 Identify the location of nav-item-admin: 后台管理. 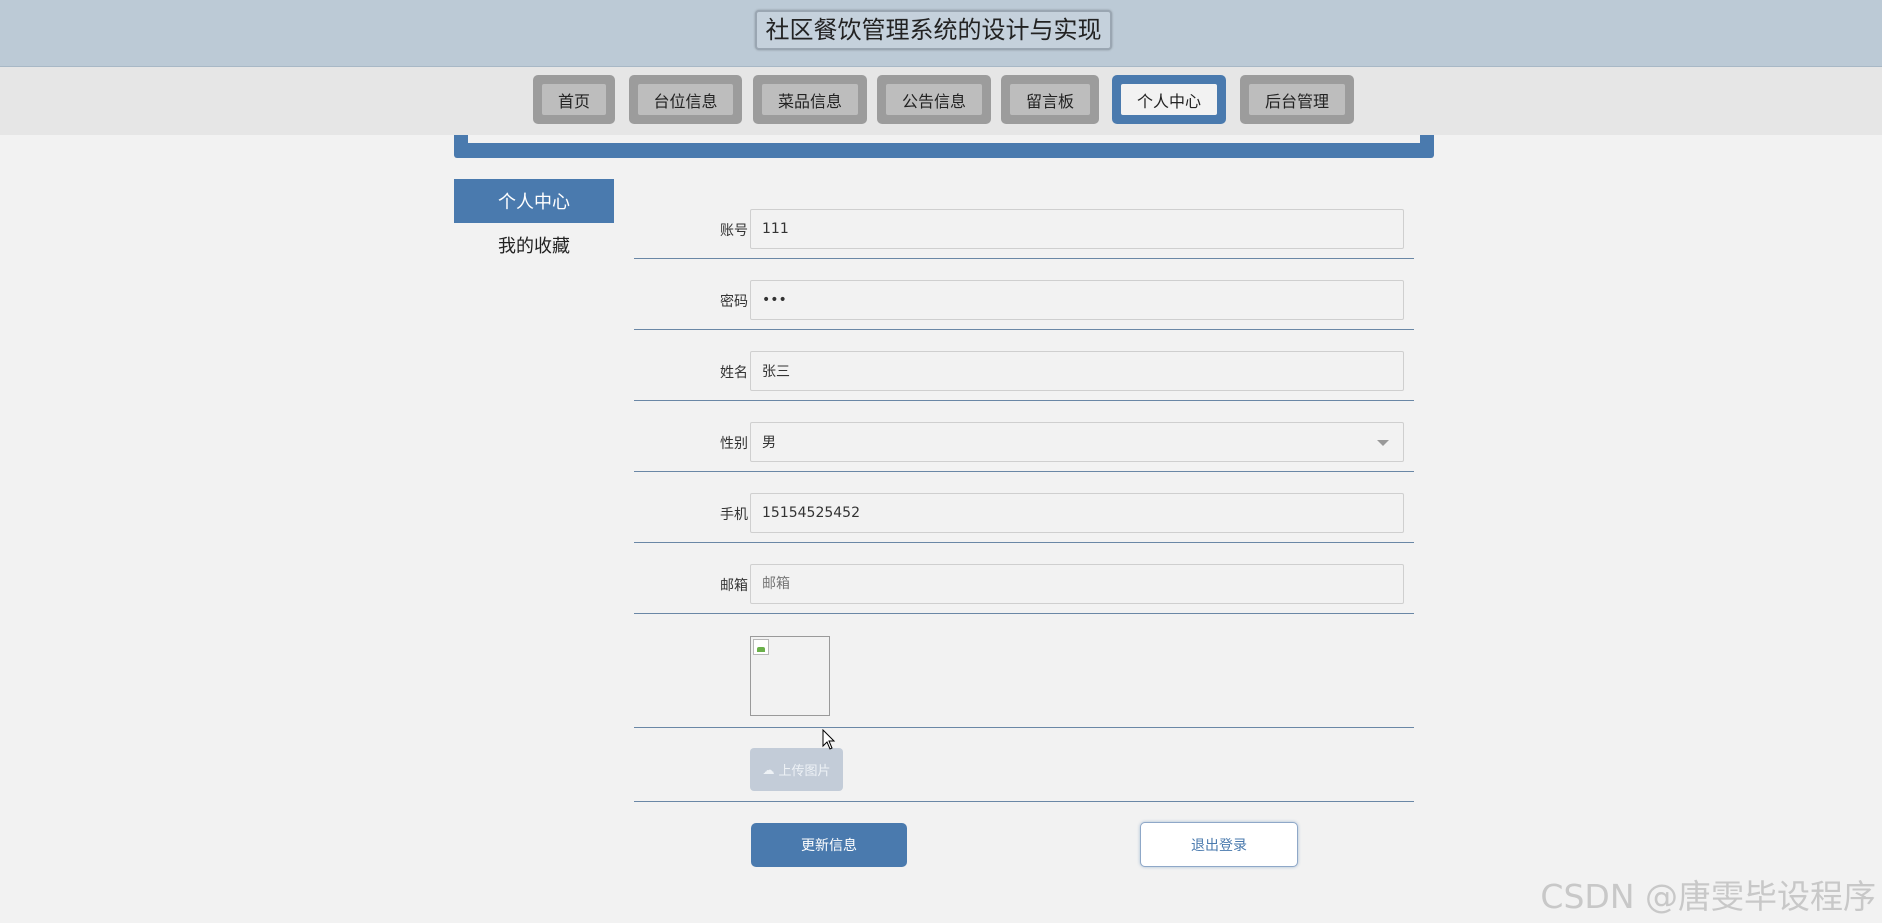
(1297, 99).